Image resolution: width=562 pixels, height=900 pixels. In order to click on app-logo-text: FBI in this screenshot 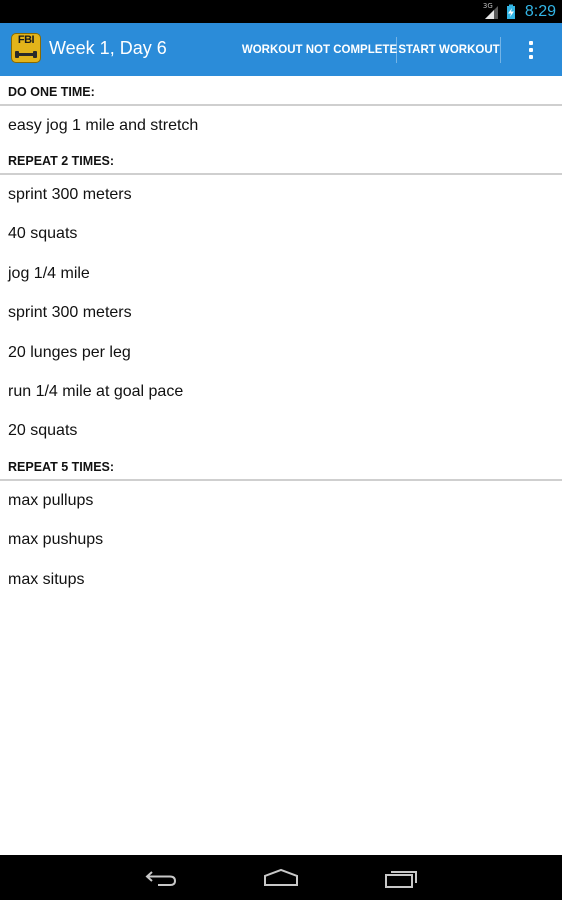, I will do `click(26, 40)`.